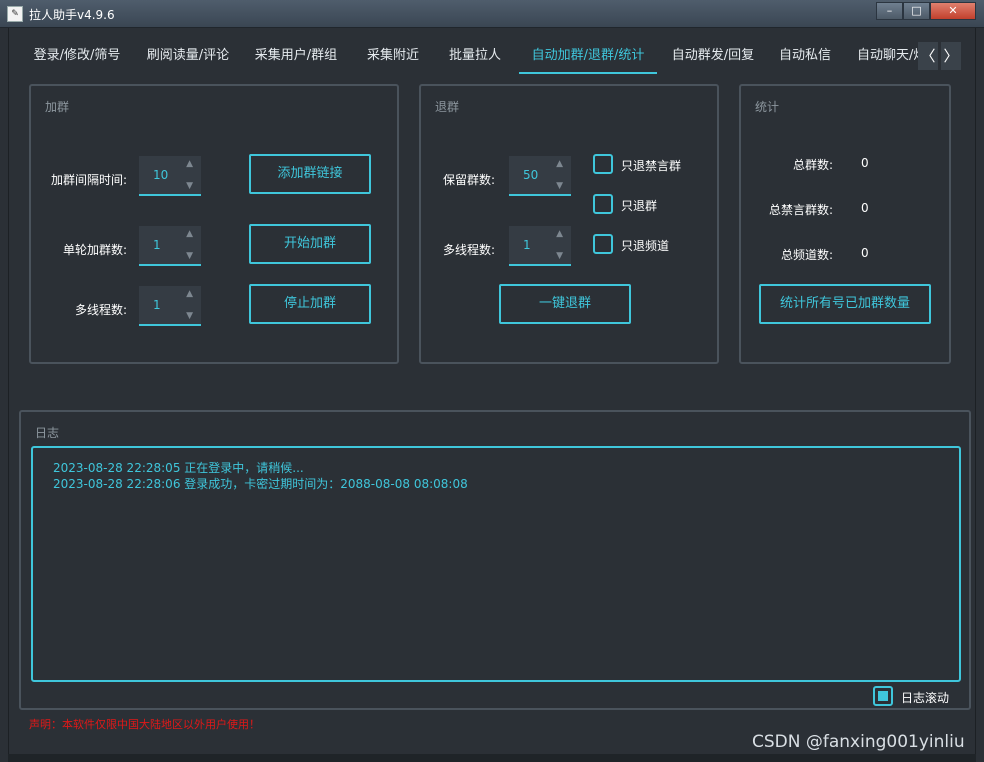  Describe the element at coordinates (72, 15) in the screenshot. I see `window-title: 拉人助手v4.9.6` at that location.